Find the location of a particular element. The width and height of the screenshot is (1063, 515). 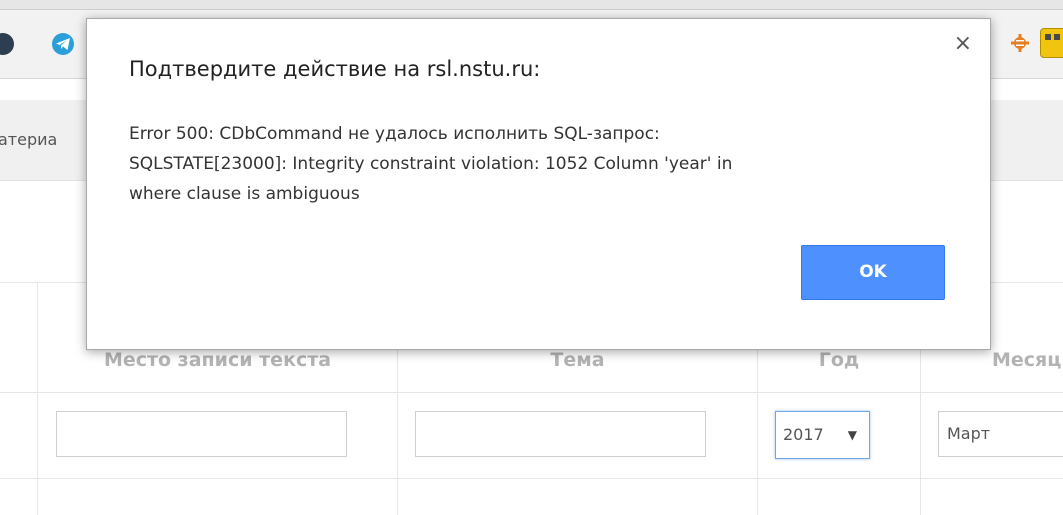

extension-dark-icon is located at coordinates (7, 44).